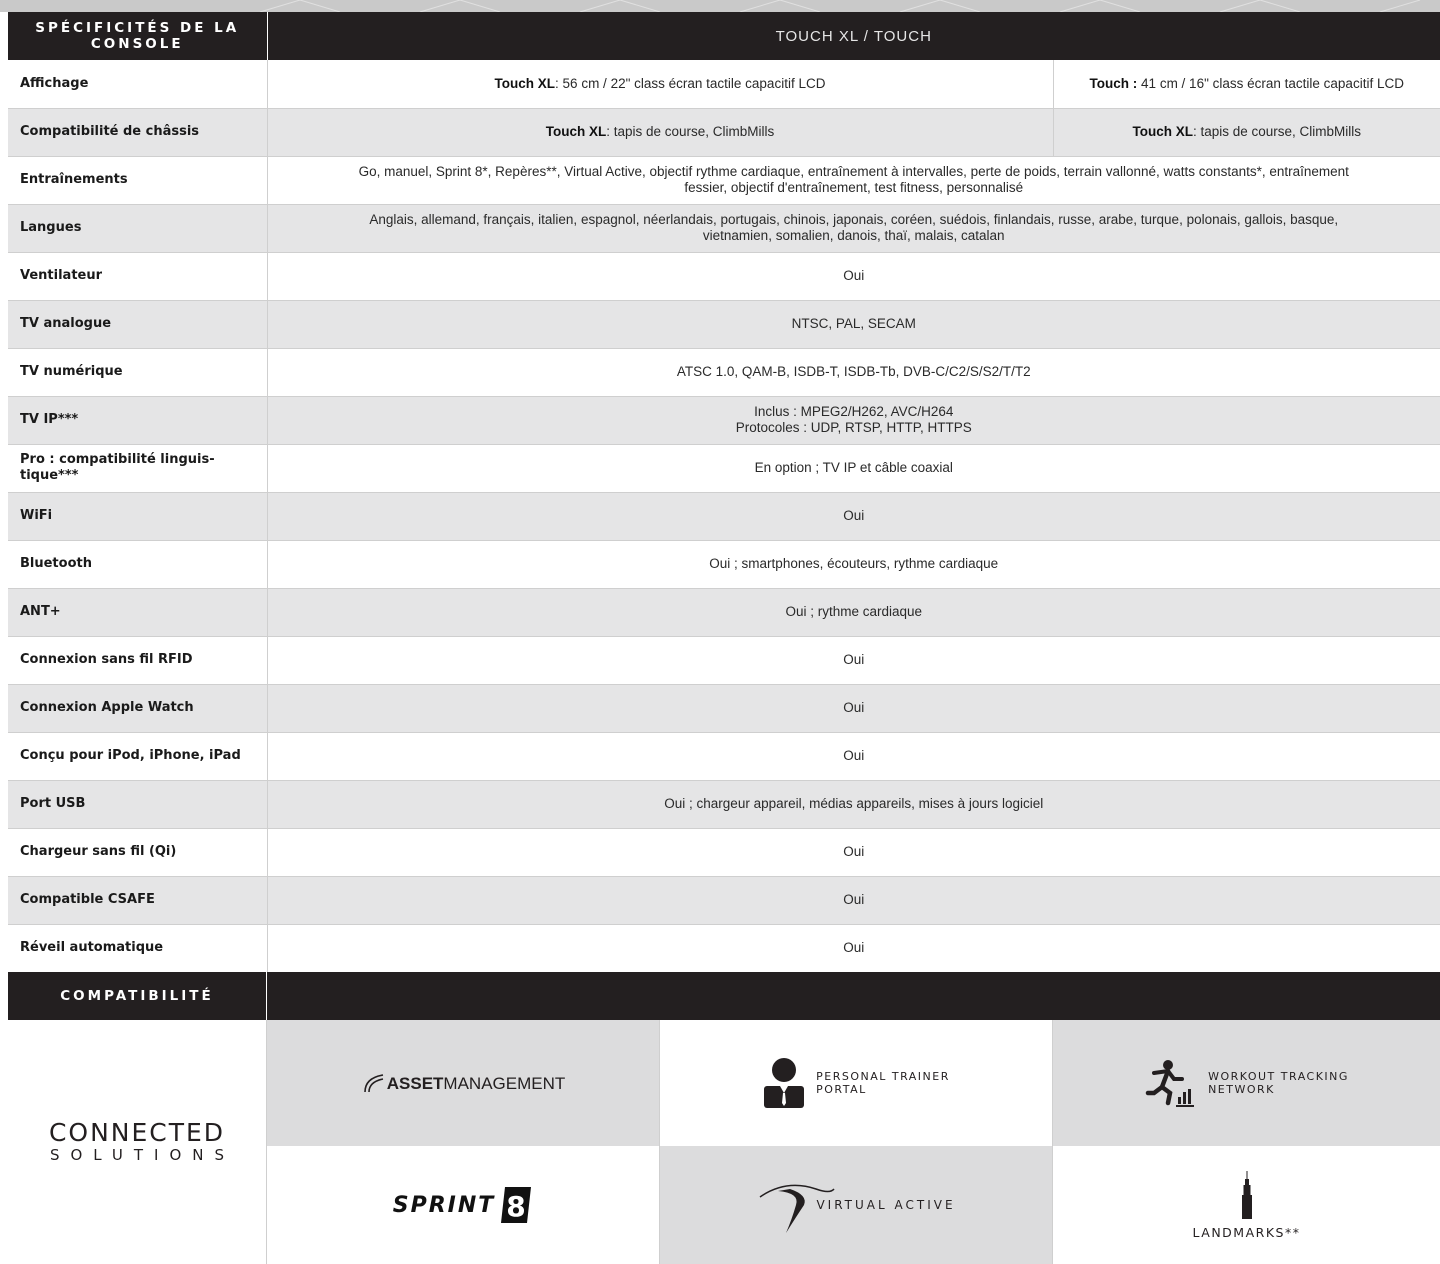 The height and width of the screenshot is (1264, 1440). What do you see at coordinates (138, 708) in the screenshot?
I see `row-label: Connexion Apple Watch` at bounding box center [138, 708].